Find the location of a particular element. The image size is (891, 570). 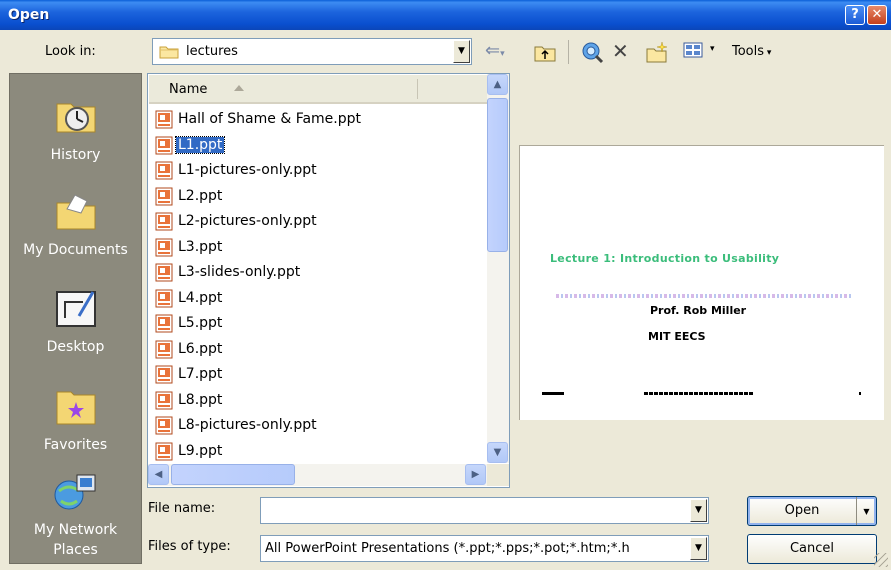

file-type-label: Files of type: is located at coordinates (189, 546).